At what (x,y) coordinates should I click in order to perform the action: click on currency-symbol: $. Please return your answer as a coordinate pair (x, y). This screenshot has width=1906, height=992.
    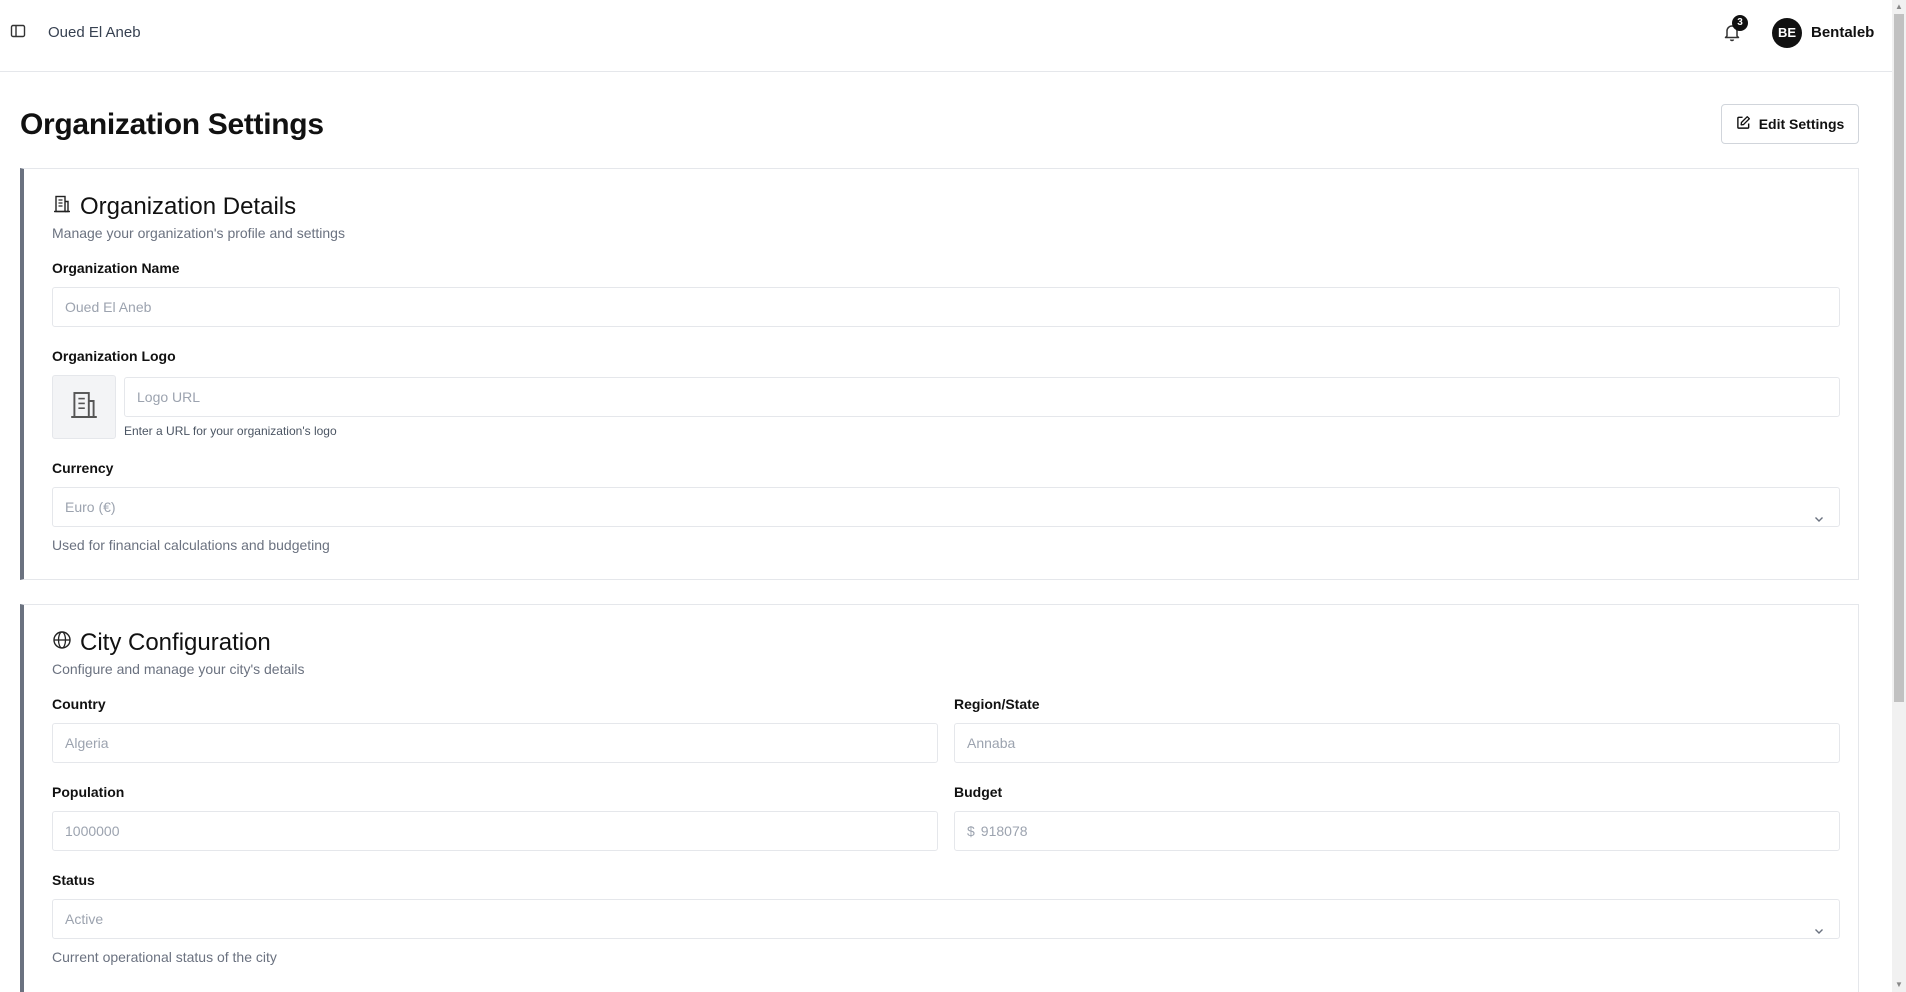
    Looking at the image, I should click on (971, 831).